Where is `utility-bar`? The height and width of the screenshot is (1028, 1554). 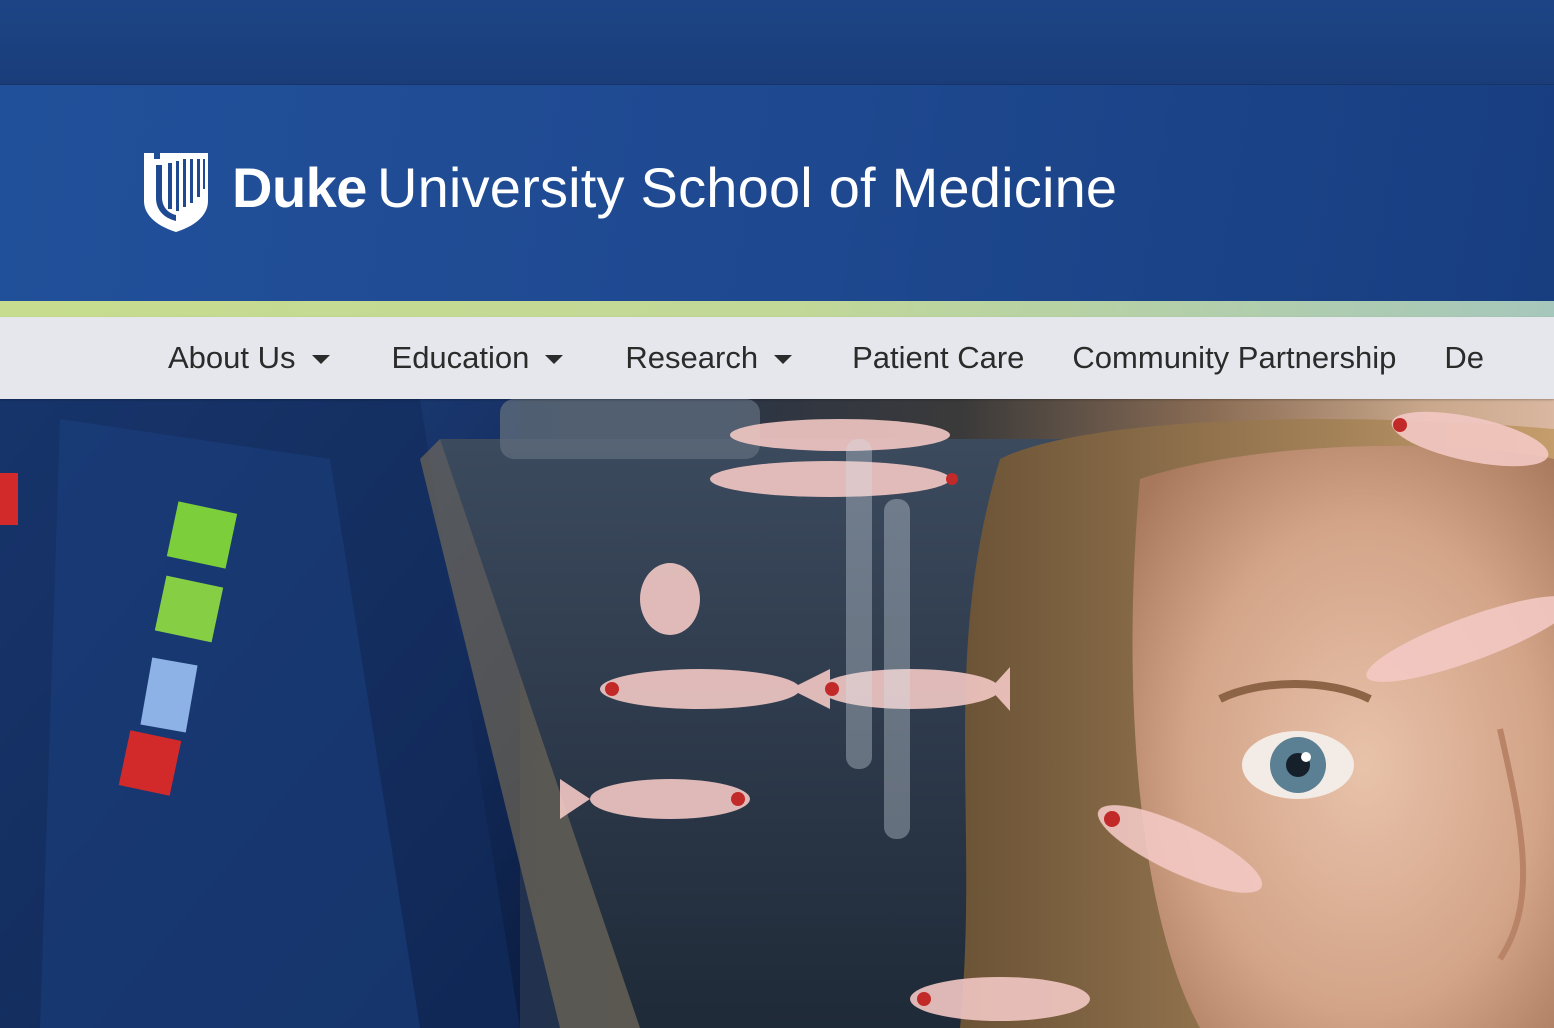
utility-bar is located at coordinates (777, 42).